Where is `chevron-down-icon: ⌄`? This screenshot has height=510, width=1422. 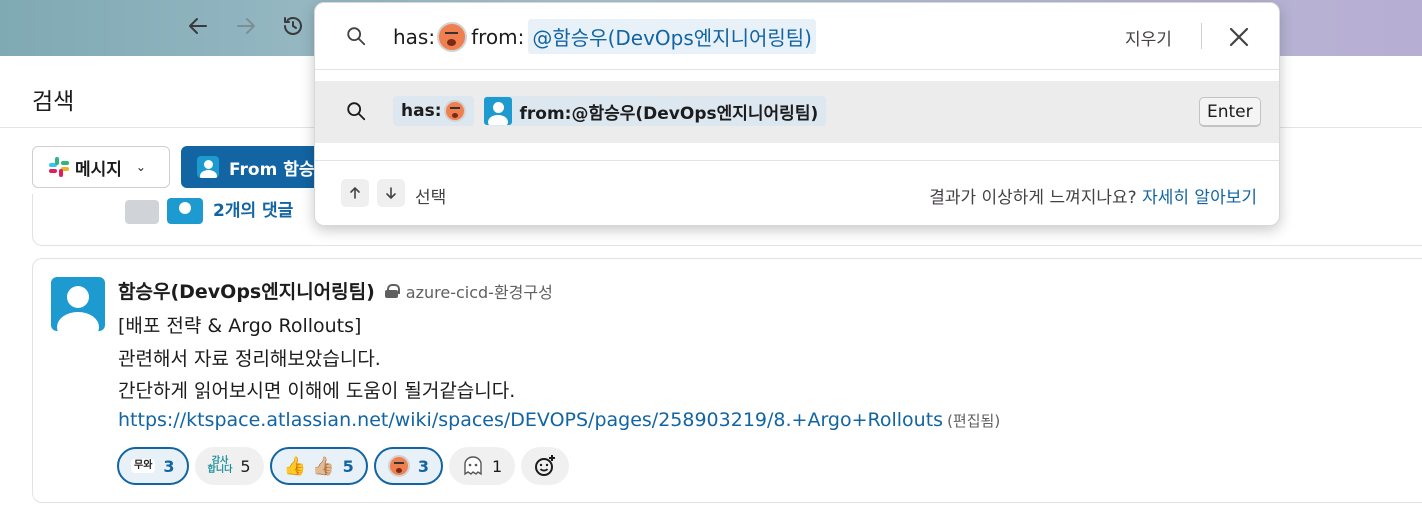 chevron-down-icon: ⌄ is located at coordinates (140, 167).